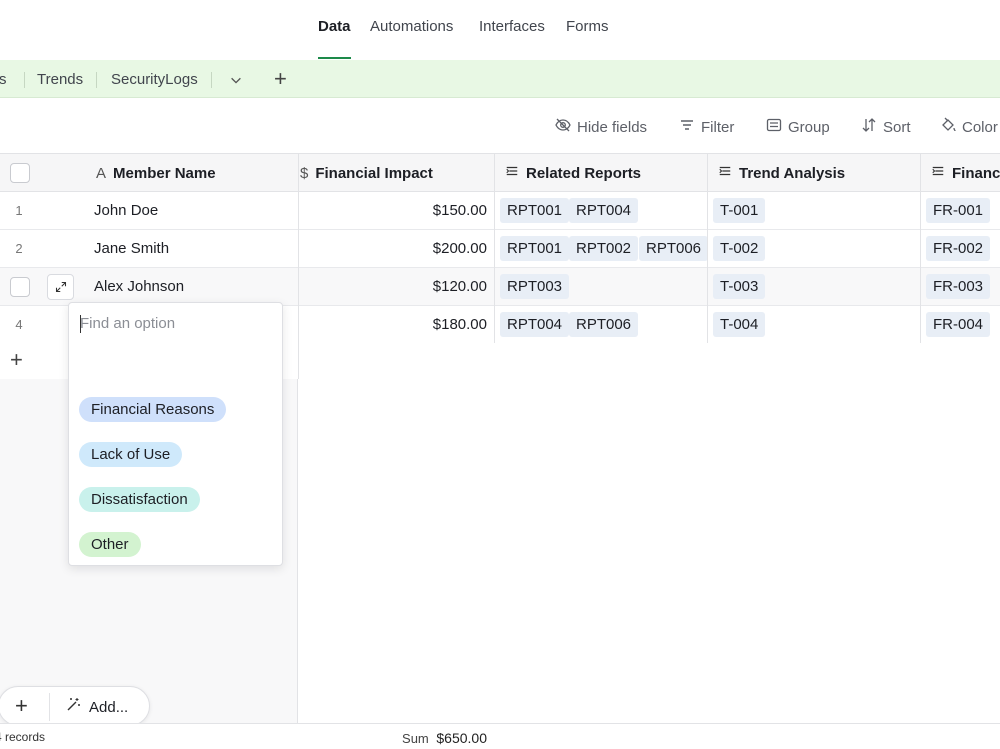 The height and width of the screenshot is (749, 1000). What do you see at coordinates (739, 286) in the screenshot?
I see `trend-chip: T-003` at bounding box center [739, 286].